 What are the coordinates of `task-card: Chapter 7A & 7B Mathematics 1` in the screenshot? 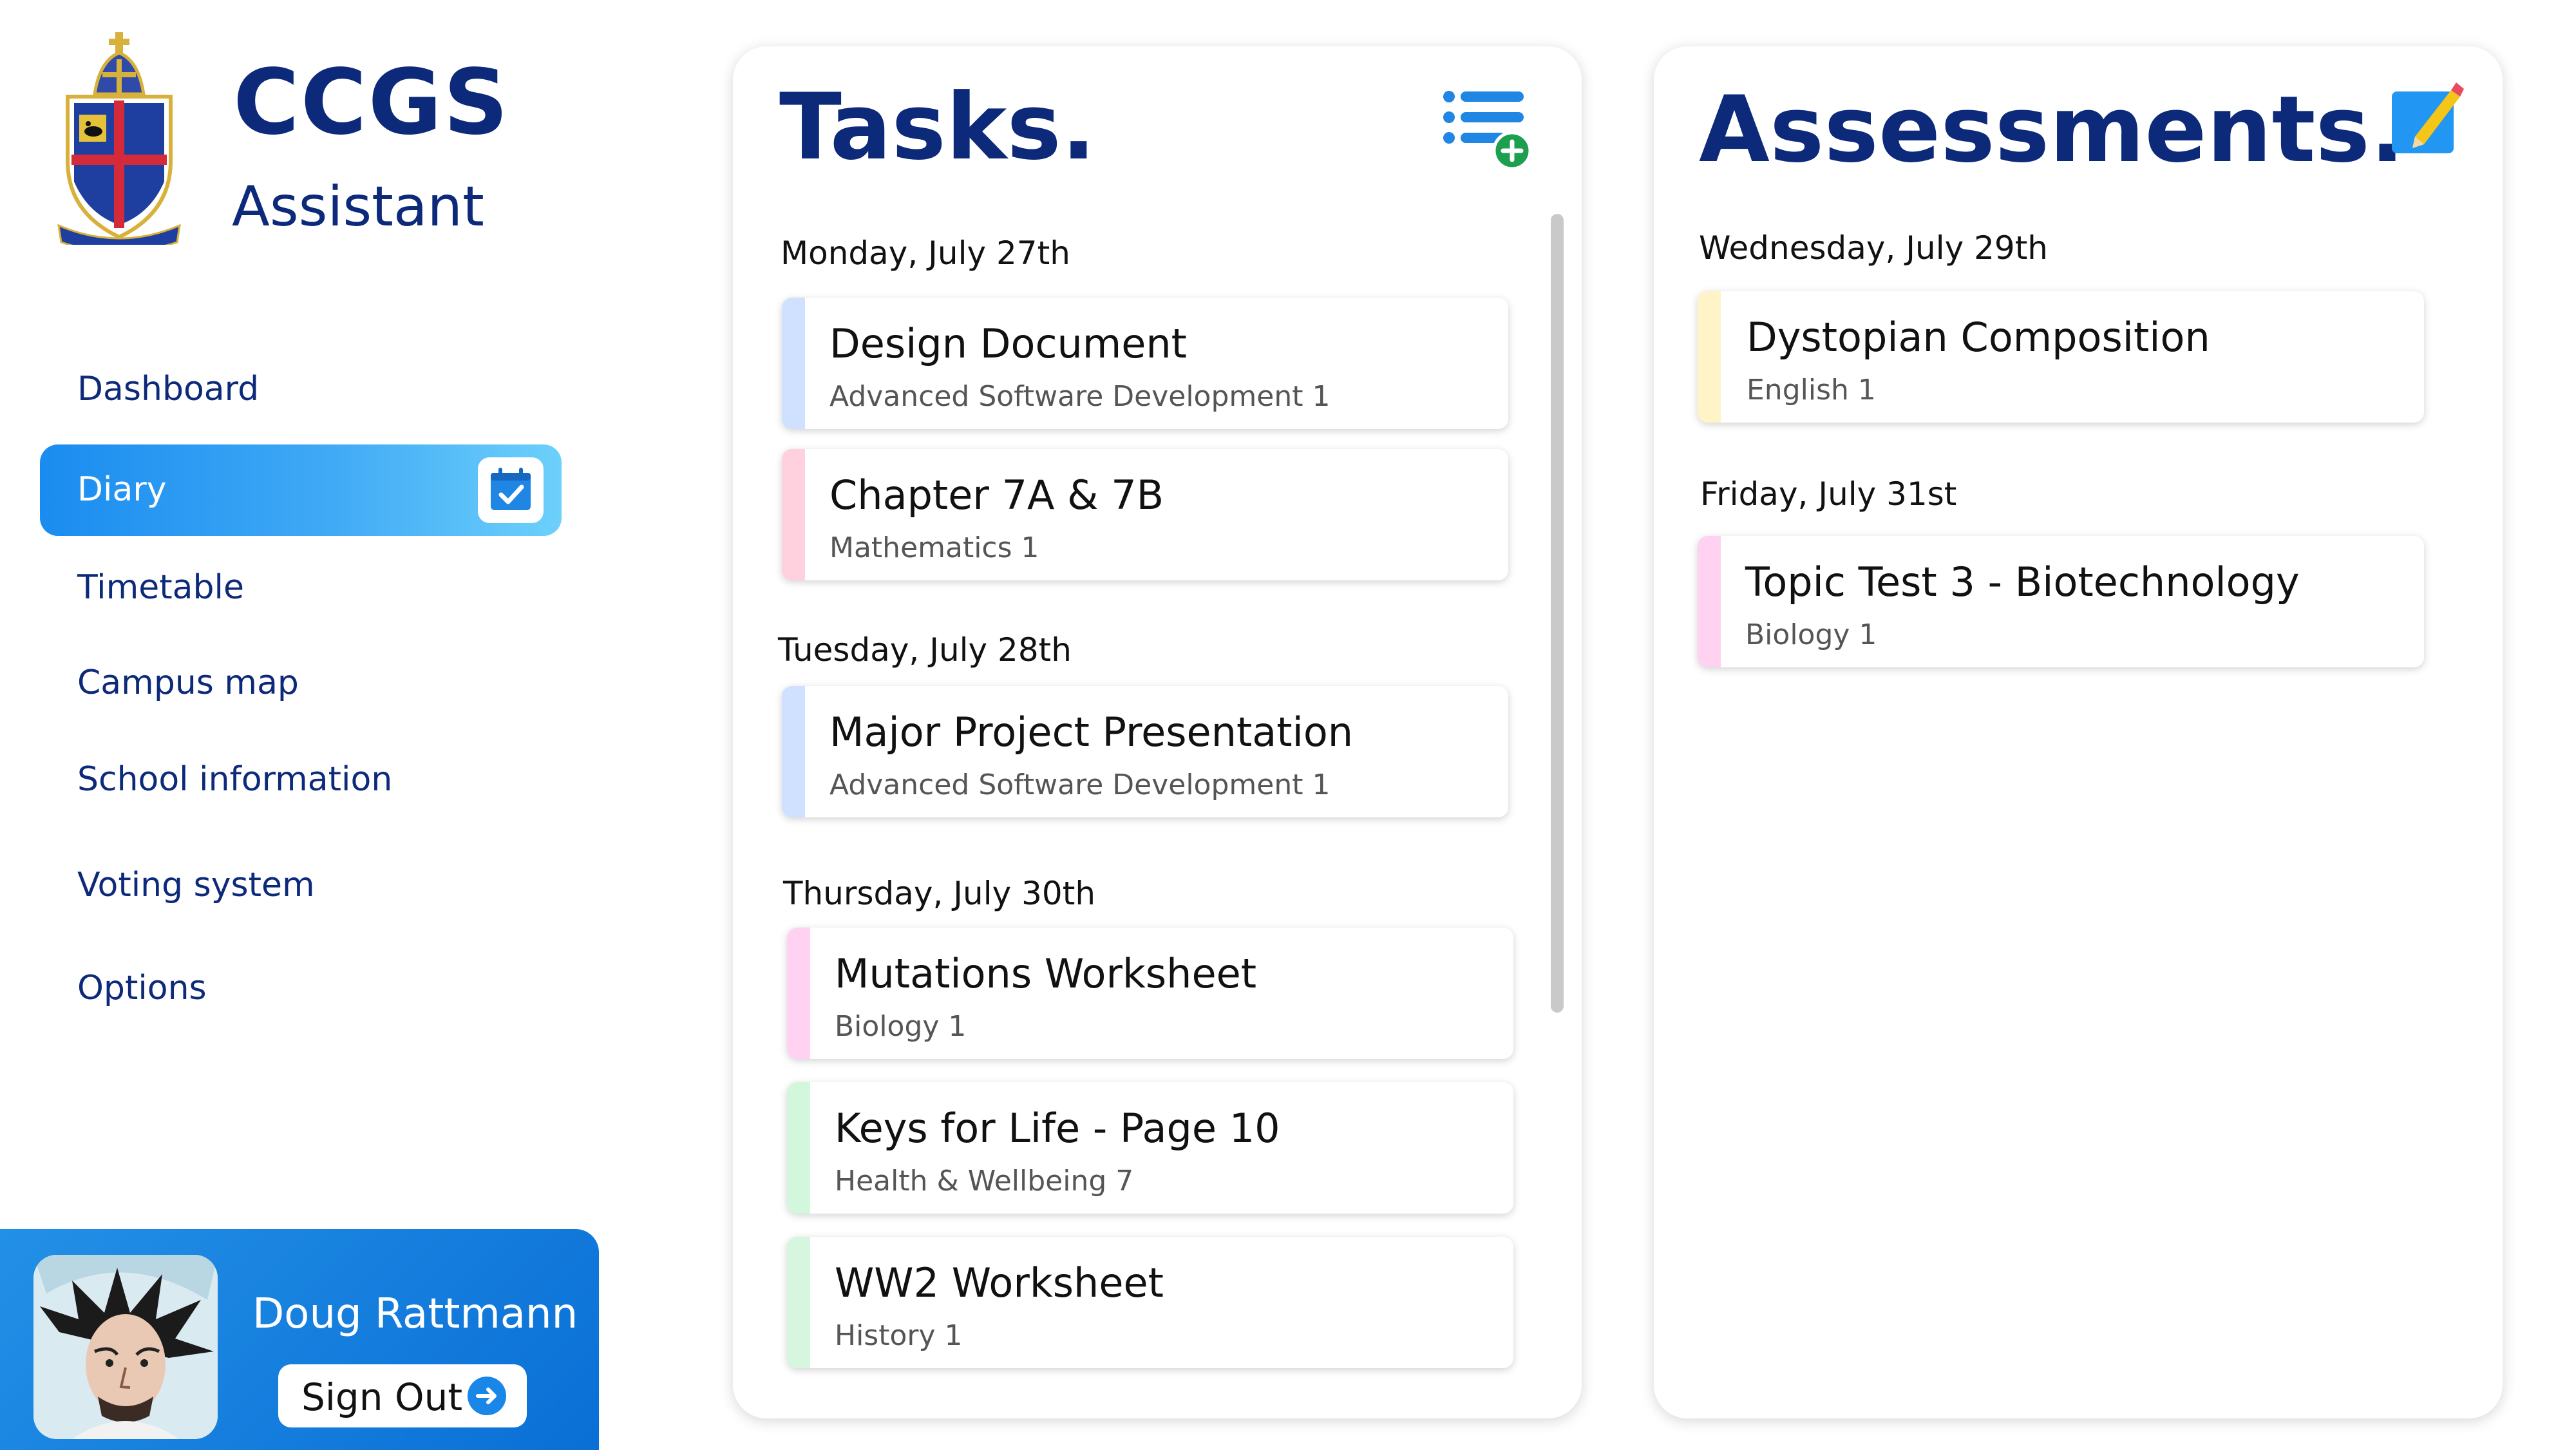 It's located at (1145, 515).